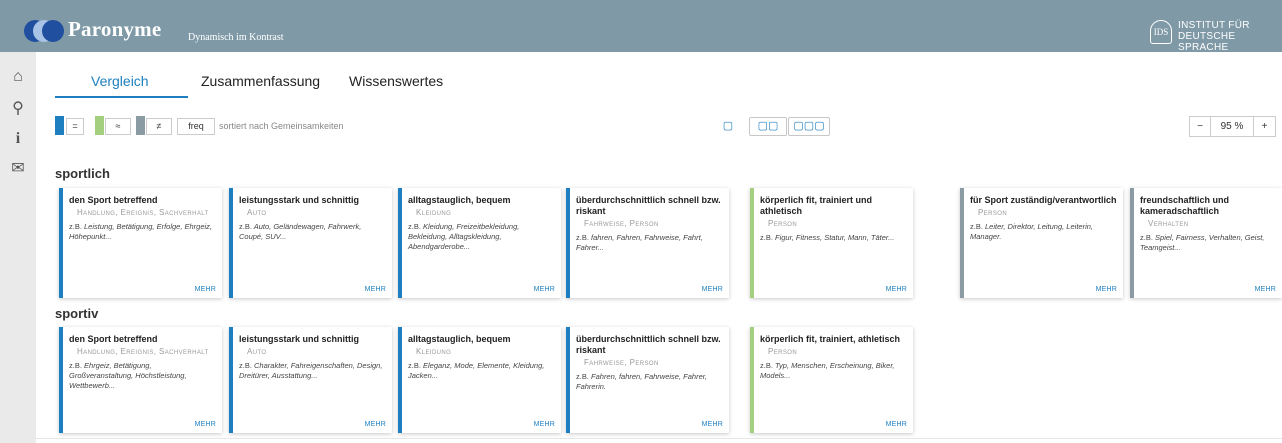 The width and height of the screenshot is (1282, 443). Describe the element at coordinates (768, 126) in the screenshot. I see `view-two-column-button: ▢▢` at that location.